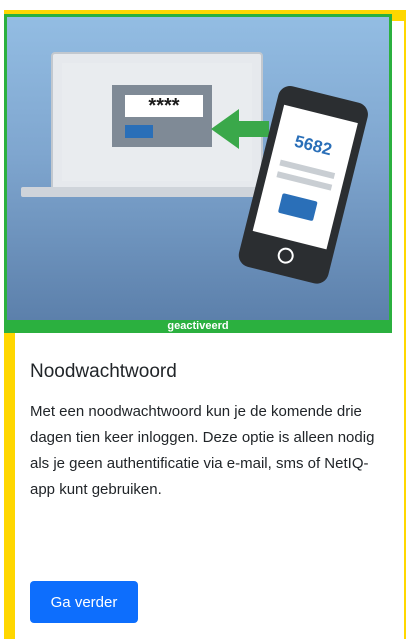  What do you see at coordinates (103, 371) in the screenshot?
I see `card-title: Noodwachtwoord` at bounding box center [103, 371].